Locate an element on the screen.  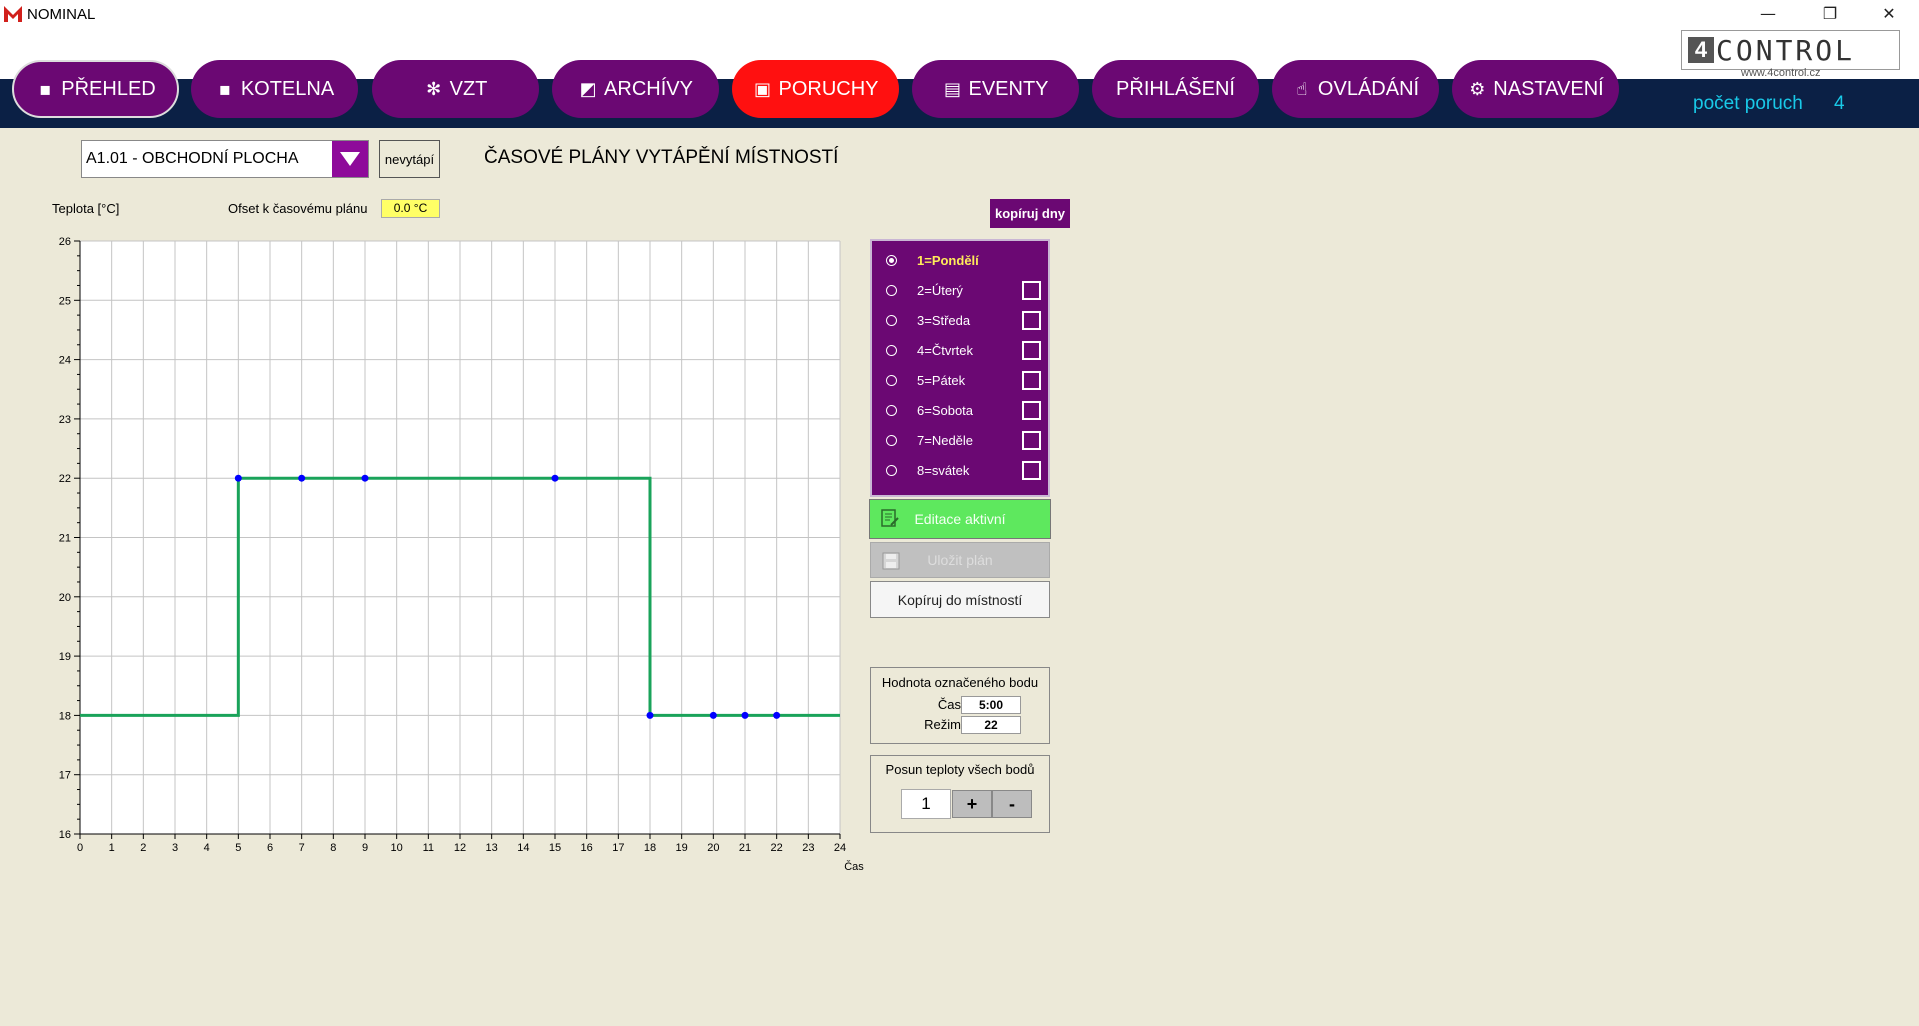
brand-name: CONTROL is located at coordinates (1786, 50).